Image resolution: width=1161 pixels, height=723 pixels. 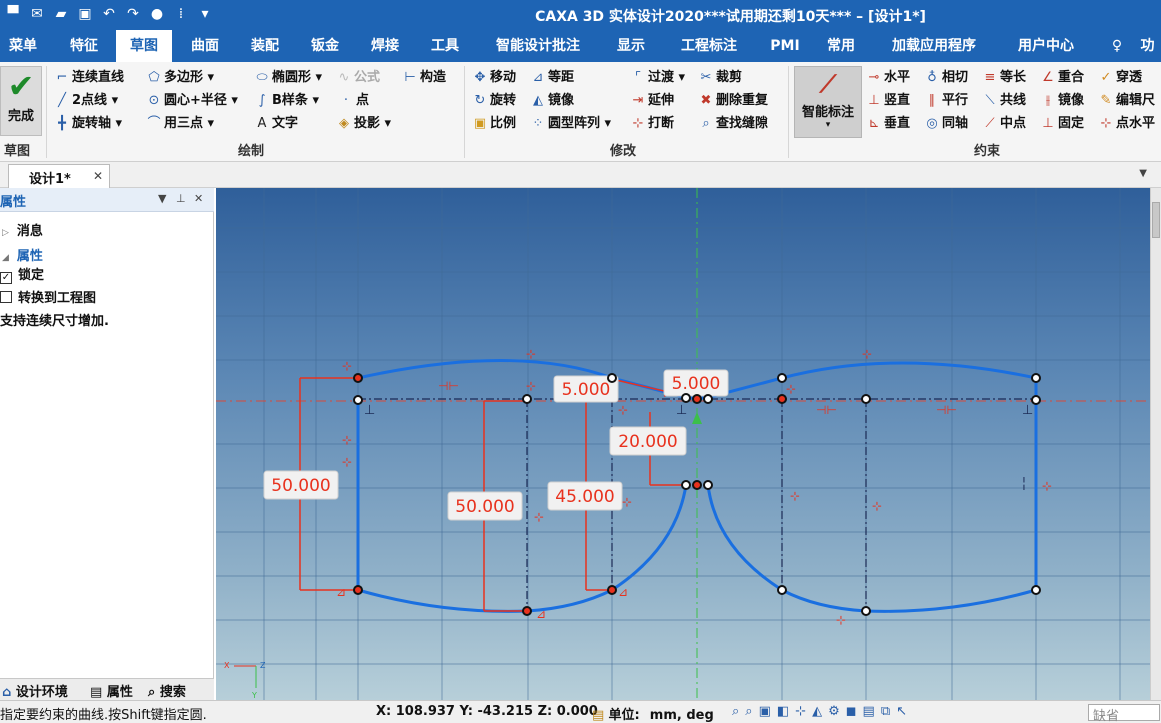 What do you see at coordinates (946, 78) in the screenshot?
I see `tangent-constraint-button: ♁ 相切` at bounding box center [946, 78].